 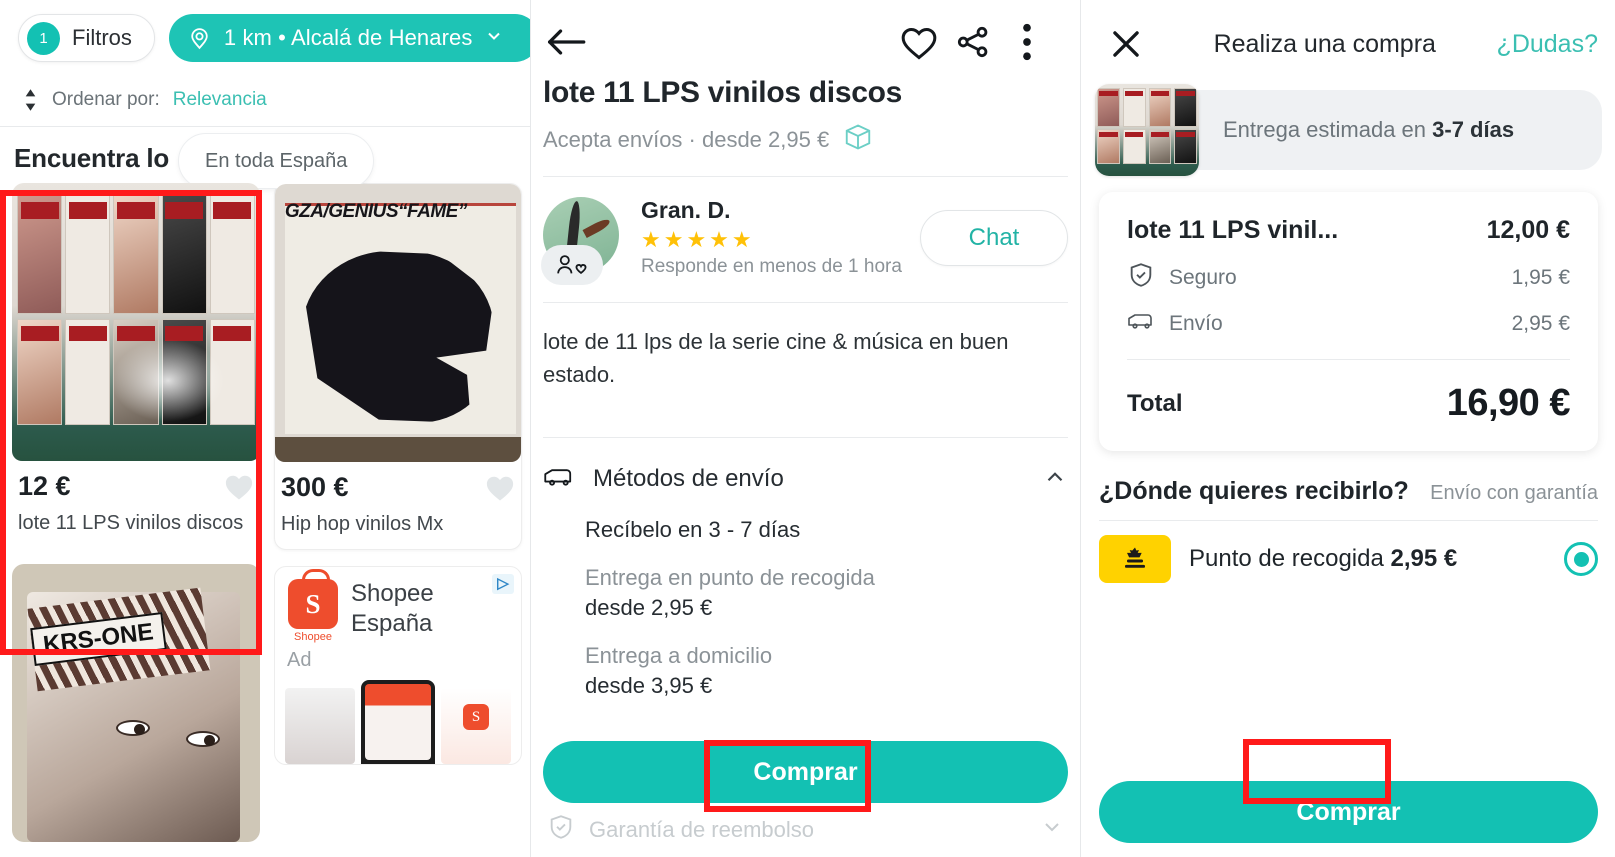 I want to click on checkout-buy-button: Comprar, so click(x=1348, y=812).